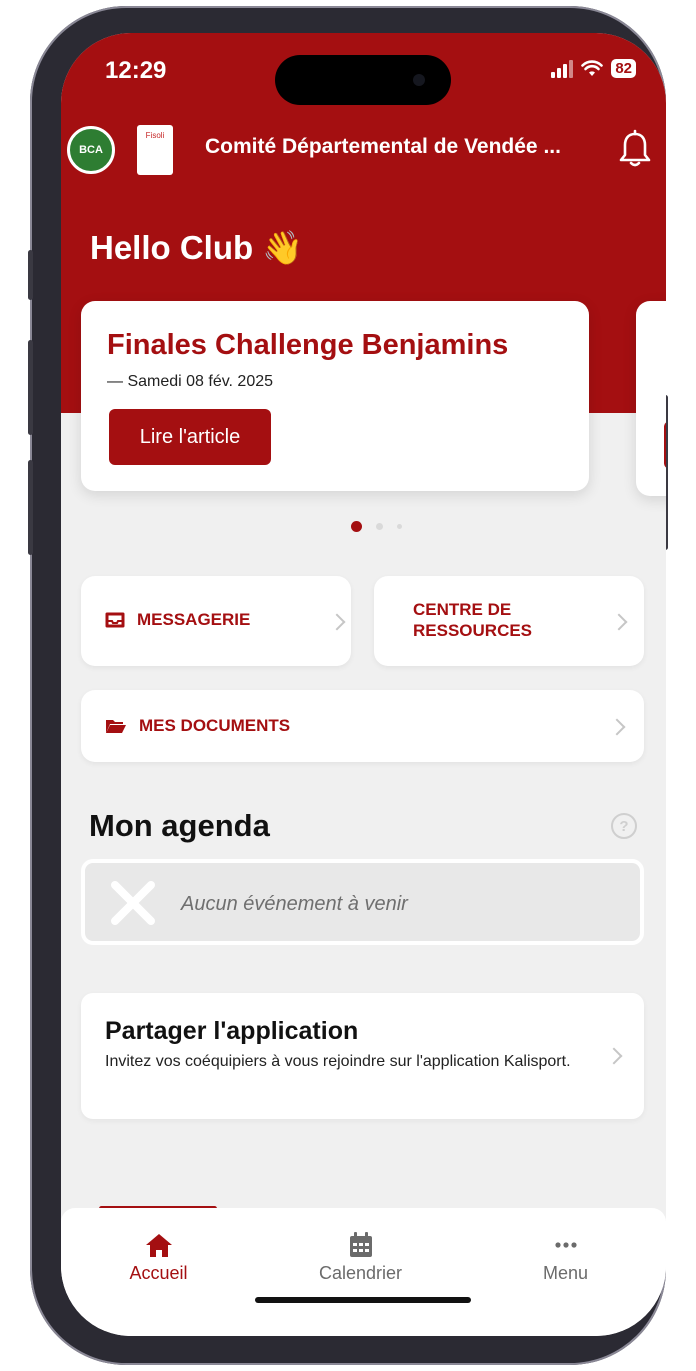  Describe the element at coordinates (624, 826) in the screenshot. I see `help-icon: ?` at that location.